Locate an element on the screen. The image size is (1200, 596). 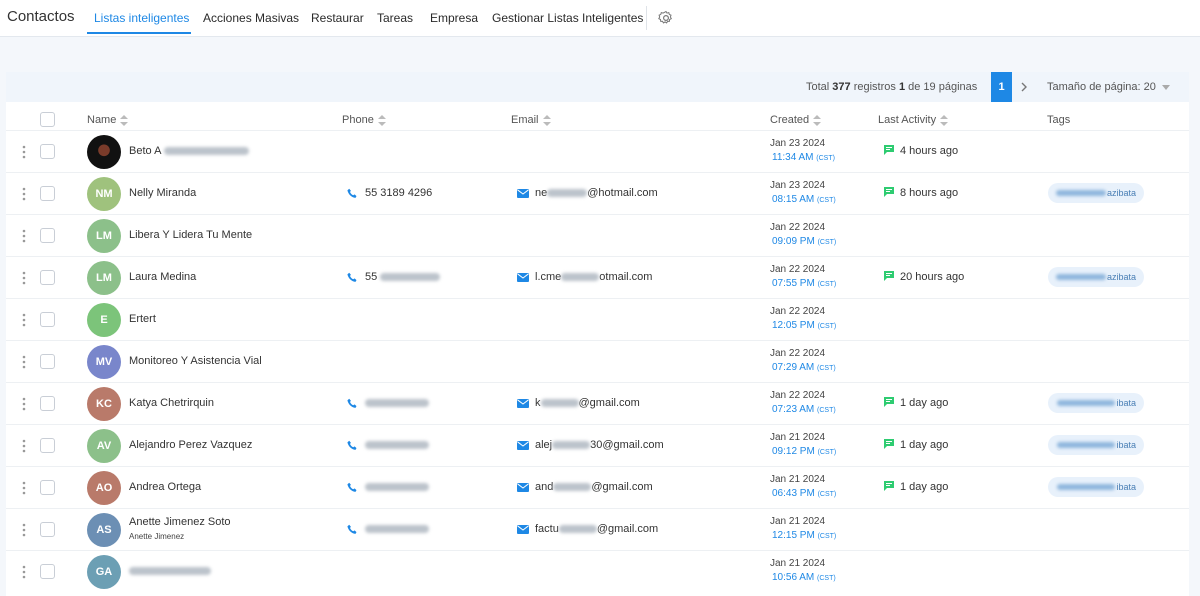
select-all-checkbox is located at coordinates (47, 119).